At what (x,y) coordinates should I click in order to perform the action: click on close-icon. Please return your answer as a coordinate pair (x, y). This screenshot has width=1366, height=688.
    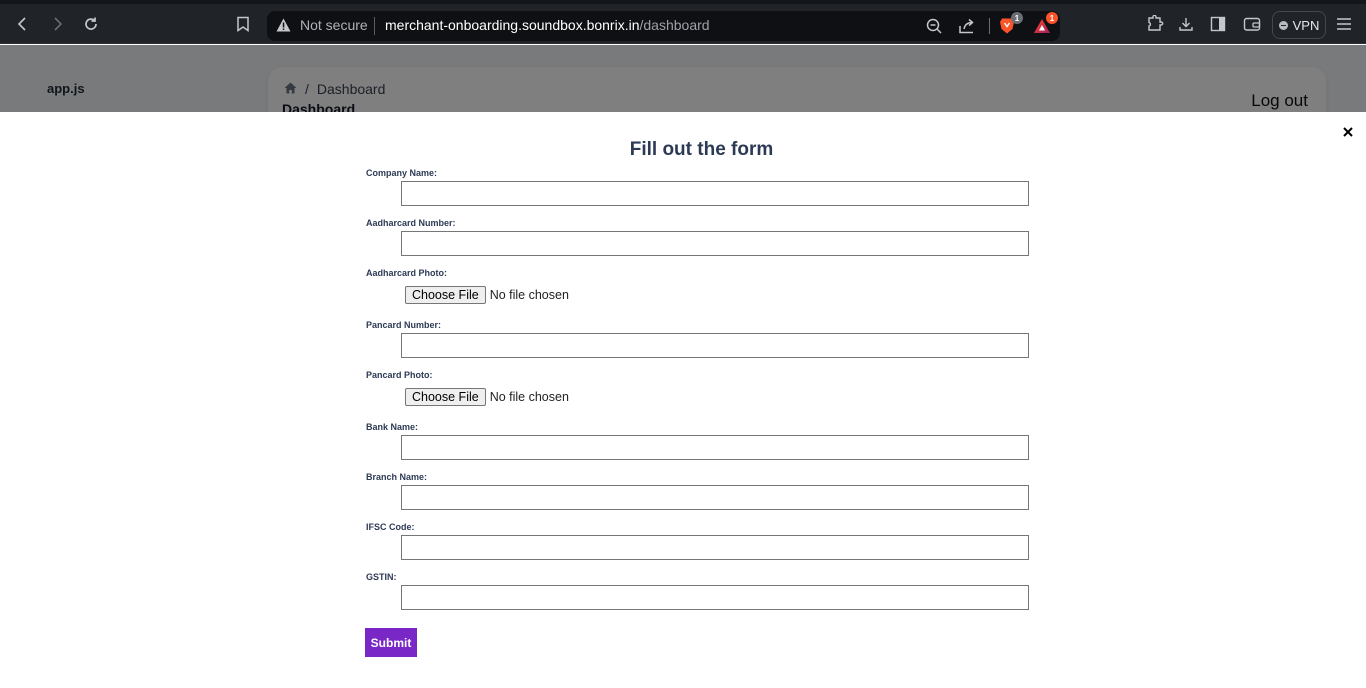
    Looking at the image, I should click on (1348, 132).